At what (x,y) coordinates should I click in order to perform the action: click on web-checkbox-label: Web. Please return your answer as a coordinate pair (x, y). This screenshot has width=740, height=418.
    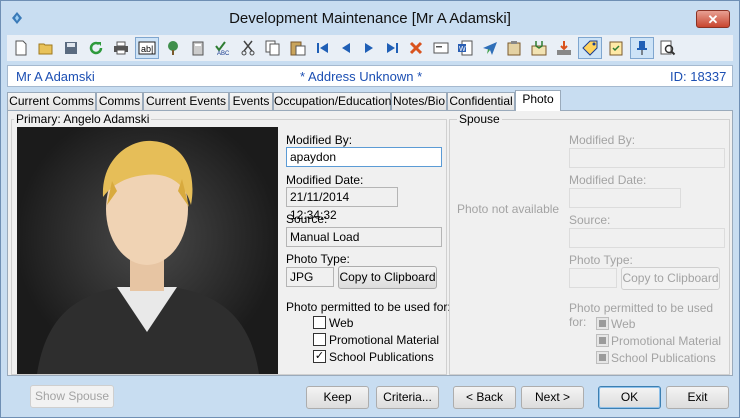
    Looking at the image, I should click on (341, 323).